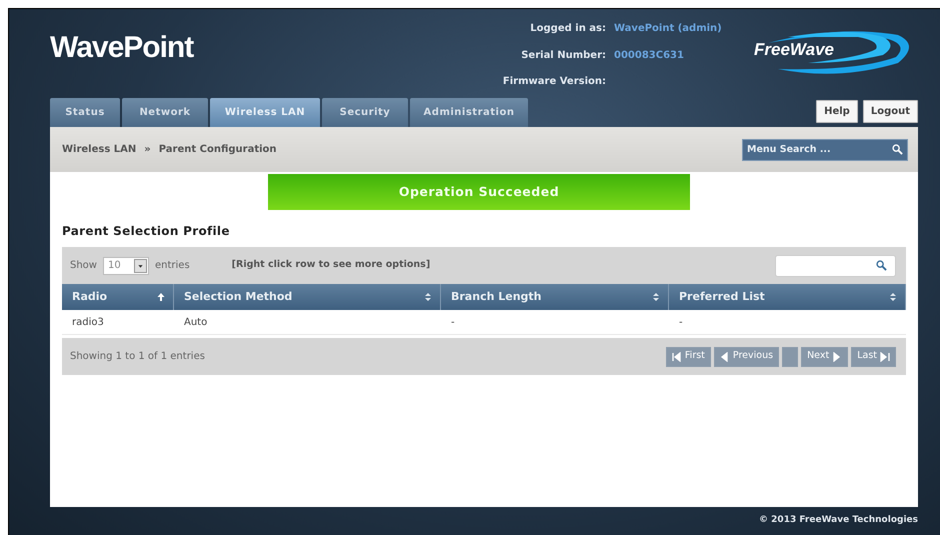  Describe the element at coordinates (137, 357) in the screenshot. I see `table-info: Showing 1 to 1 of 1 entries` at that location.